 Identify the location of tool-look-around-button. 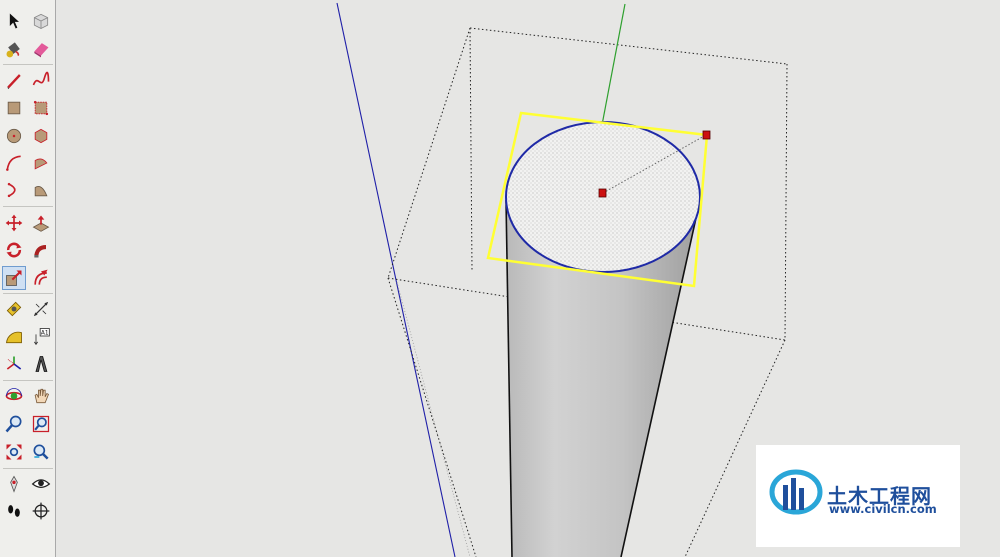
(41, 484).